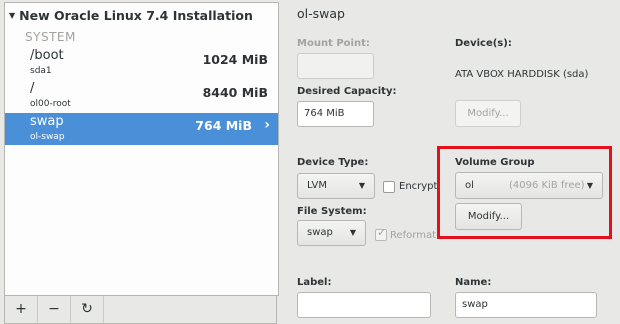 The width and height of the screenshot is (620, 324). I want to click on encrypt-checkbox, so click(389, 187).